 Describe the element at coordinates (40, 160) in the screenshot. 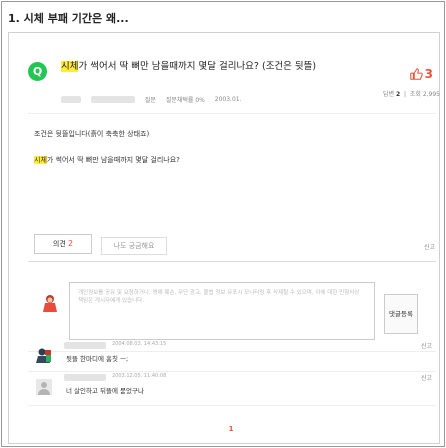

I see `body-highlight: 시체` at that location.